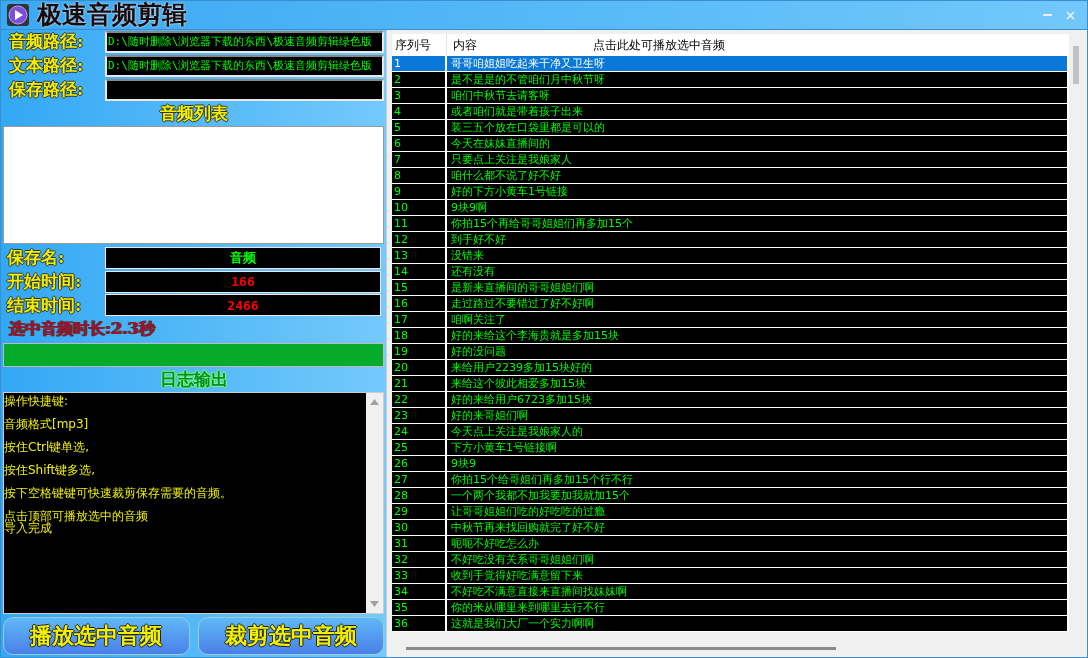  What do you see at coordinates (534, 335) in the screenshot?
I see `row-text: 好的来给这个李海贵就是多加15块` at bounding box center [534, 335].